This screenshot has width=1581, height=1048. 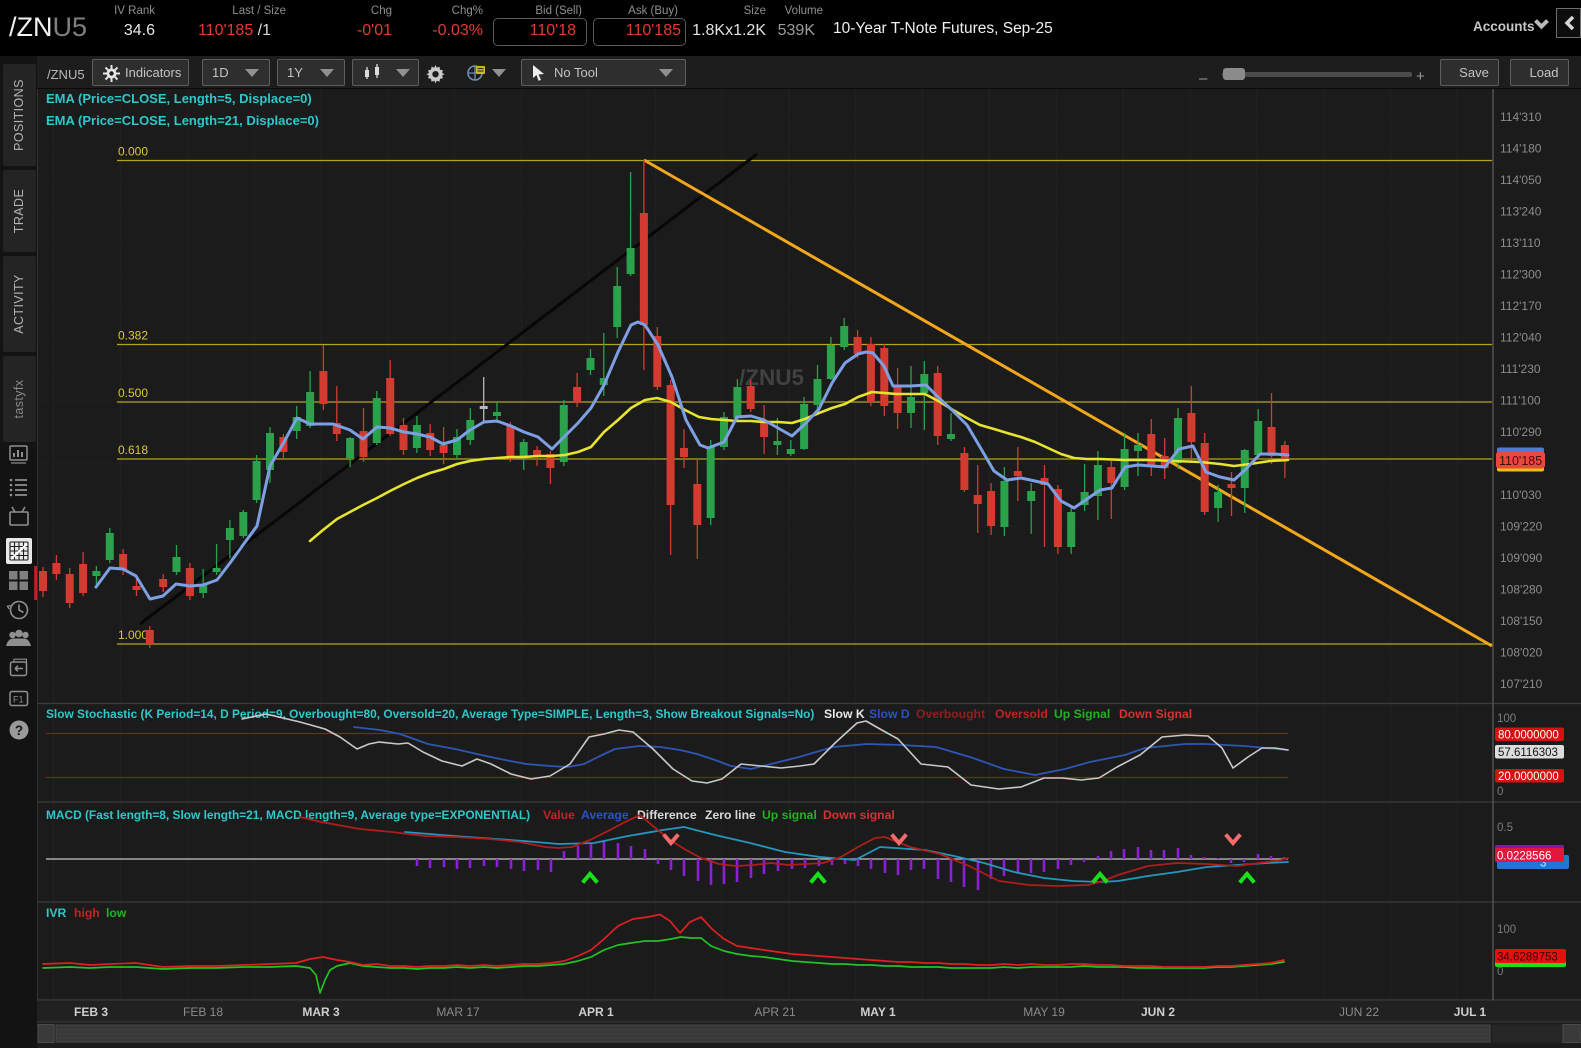 I want to click on svg-text: Value, so click(x=559, y=815).